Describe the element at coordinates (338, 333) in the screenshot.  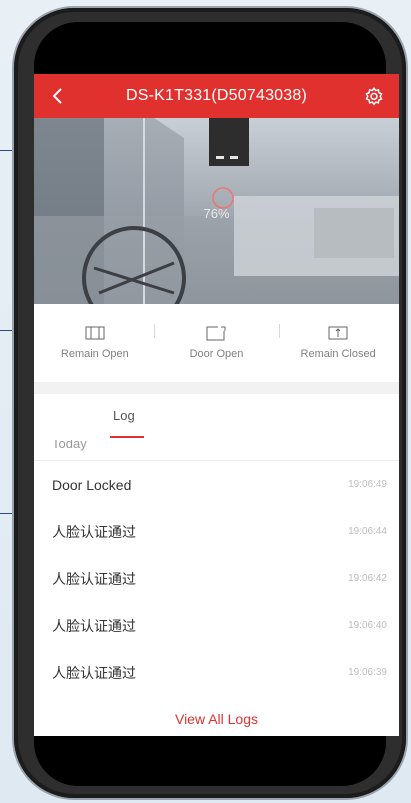
I see `remain-closed-icon` at that location.